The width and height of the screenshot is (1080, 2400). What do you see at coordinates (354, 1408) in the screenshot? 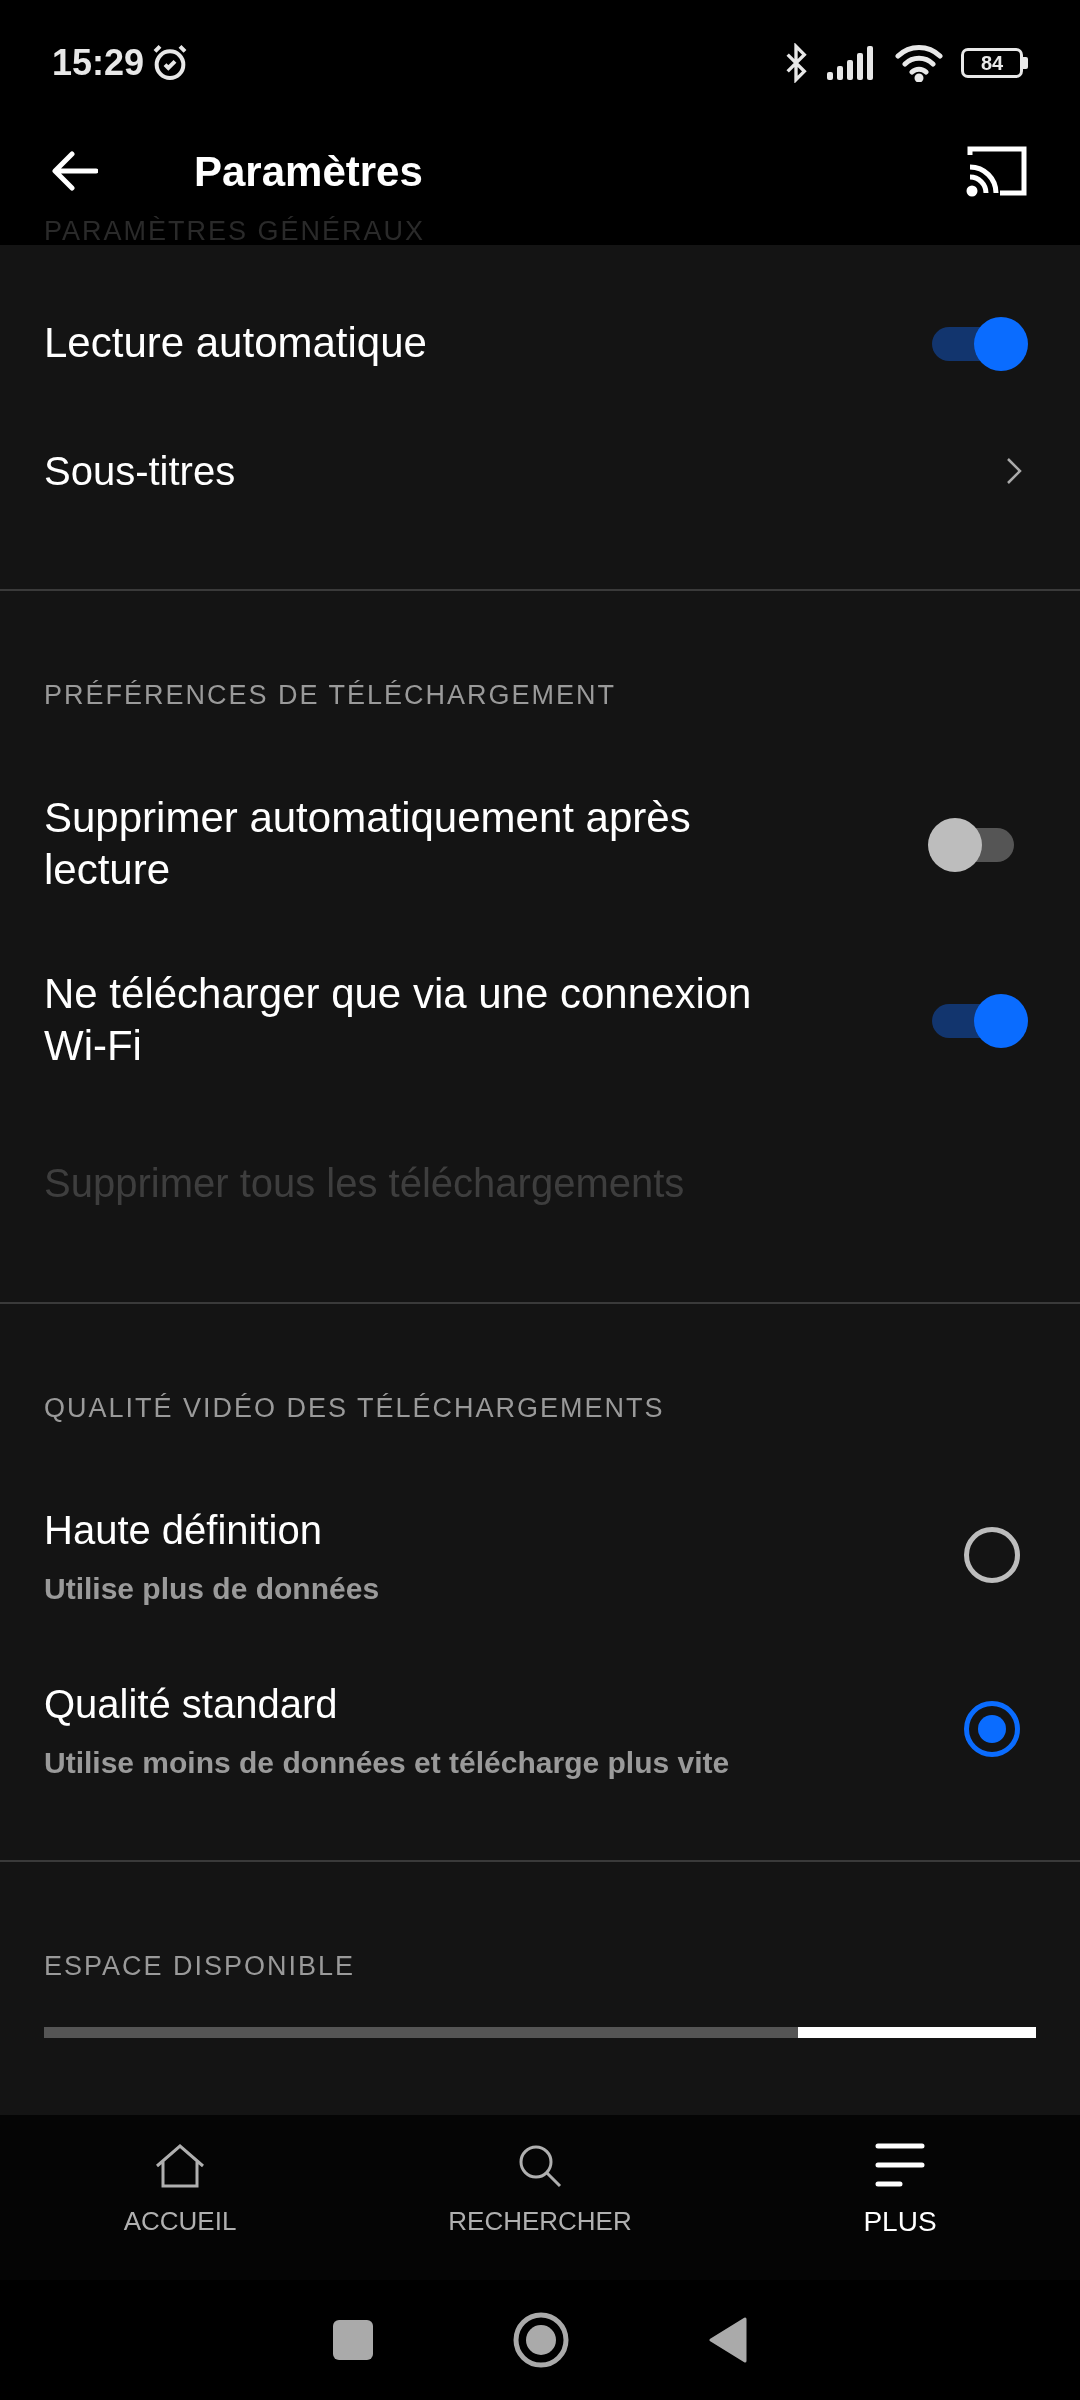
I see `section-header: QUALITÉ VIDÉO DES TÉLÉCHARGEMENTS` at bounding box center [354, 1408].